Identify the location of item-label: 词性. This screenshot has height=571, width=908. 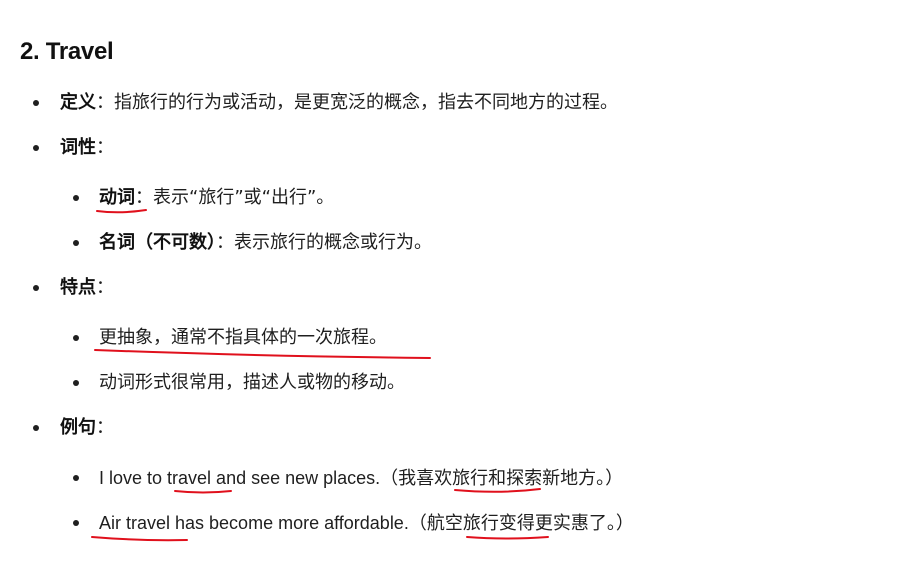
(78, 147).